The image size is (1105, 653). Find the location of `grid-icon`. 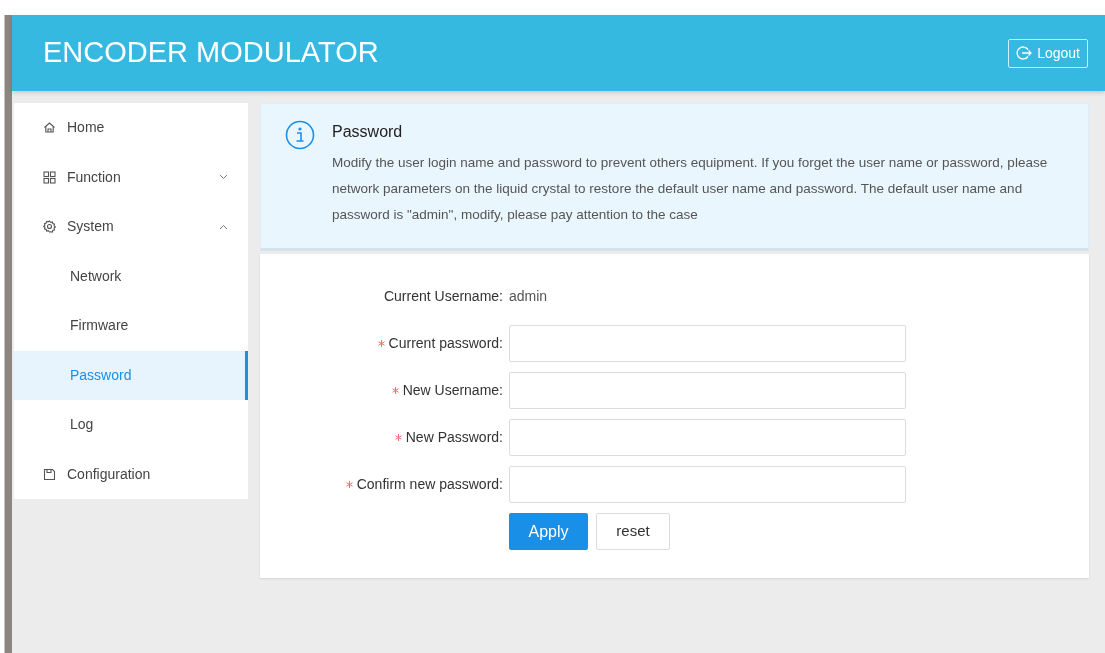

grid-icon is located at coordinates (49, 177).